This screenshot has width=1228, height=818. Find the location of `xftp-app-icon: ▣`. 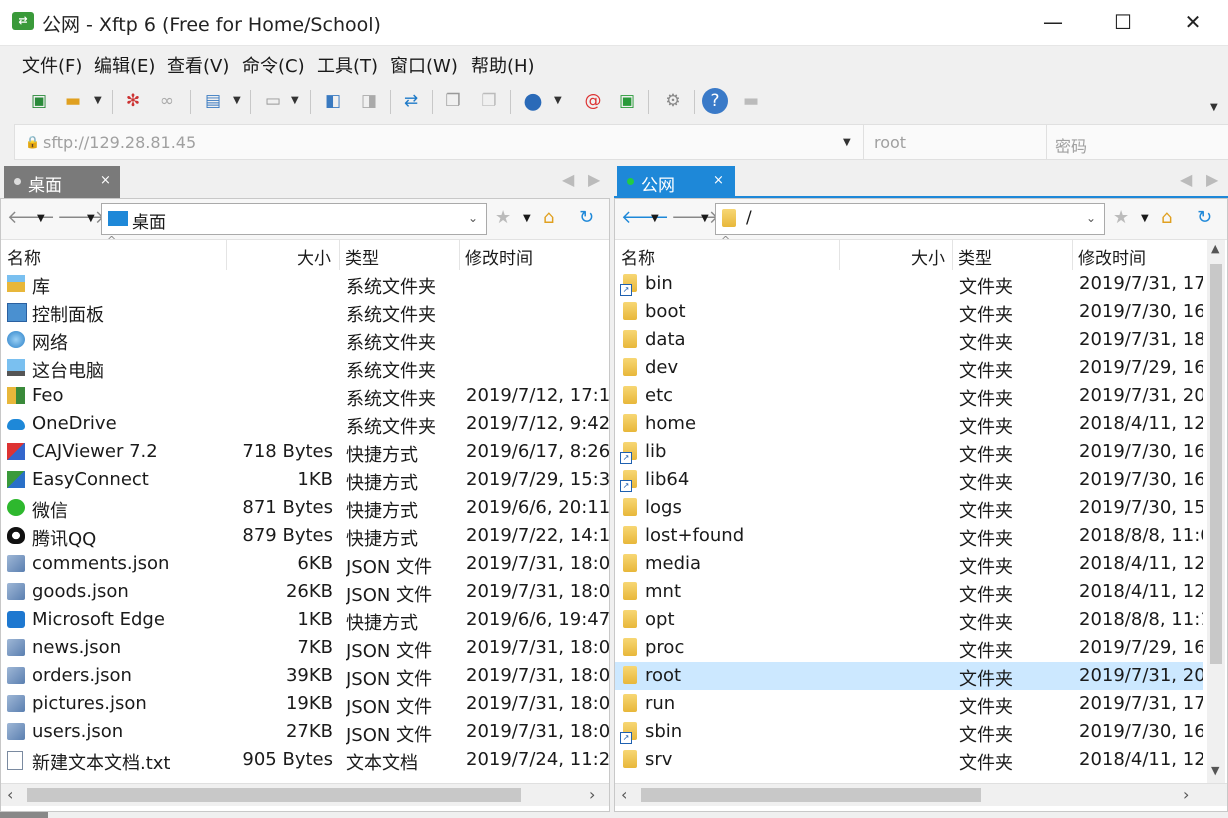

xftp-app-icon: ▣ is located at coordinates (627, 101).